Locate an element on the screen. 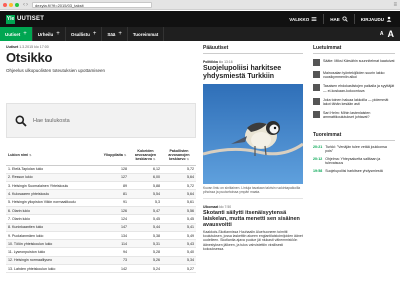 Image resolution: width=400 pixels, height=304 pixels. cell-avg-mandatory: 5,72 is located at coordinates (179, 186).